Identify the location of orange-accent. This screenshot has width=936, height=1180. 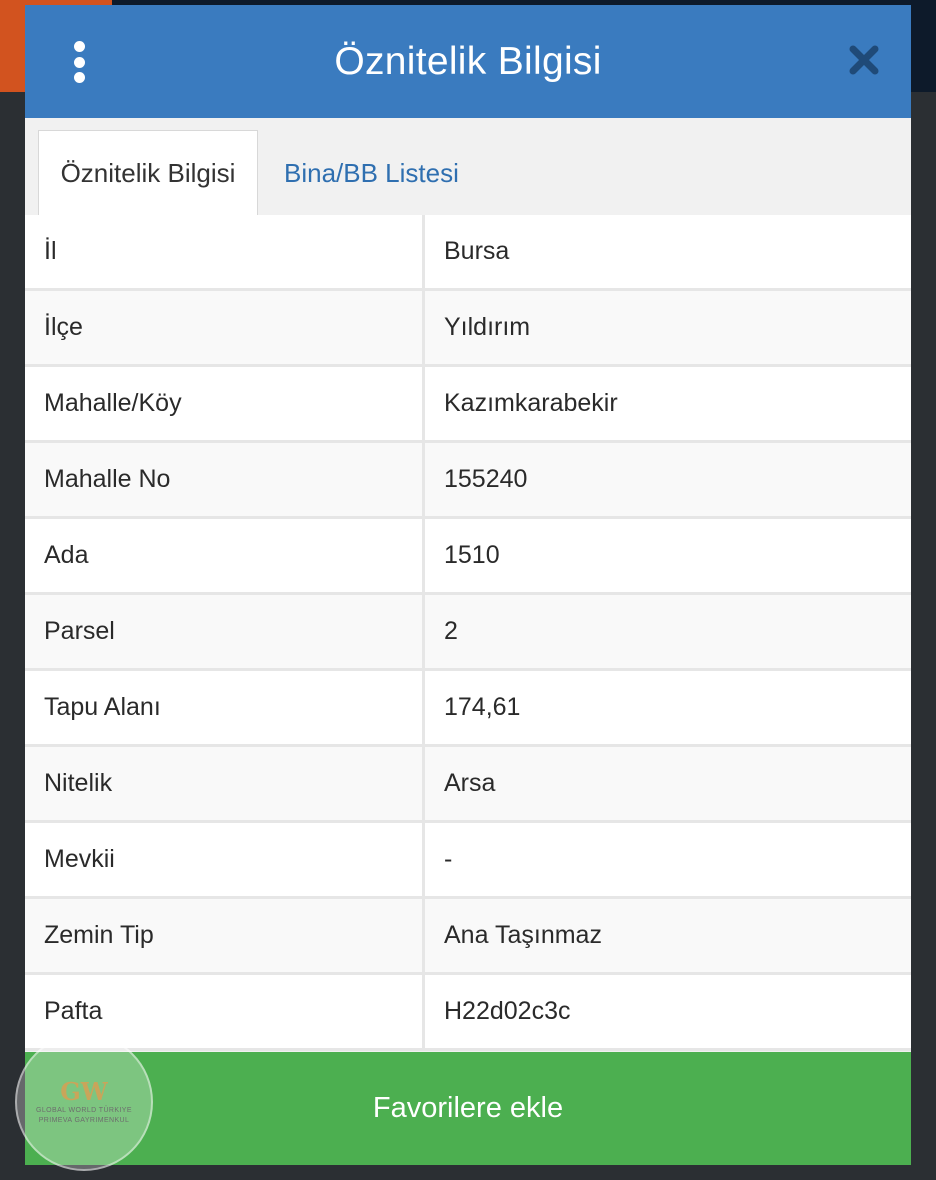
(13, 46).